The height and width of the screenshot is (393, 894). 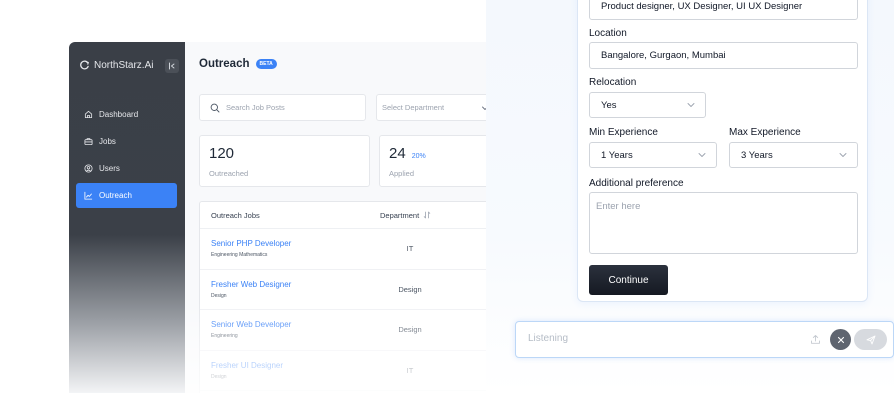 What do you see at coordinates (618, 206) in the screenshot?
I see `additional-preference-placeholder: Enter here` at bounding box center [618, 206].